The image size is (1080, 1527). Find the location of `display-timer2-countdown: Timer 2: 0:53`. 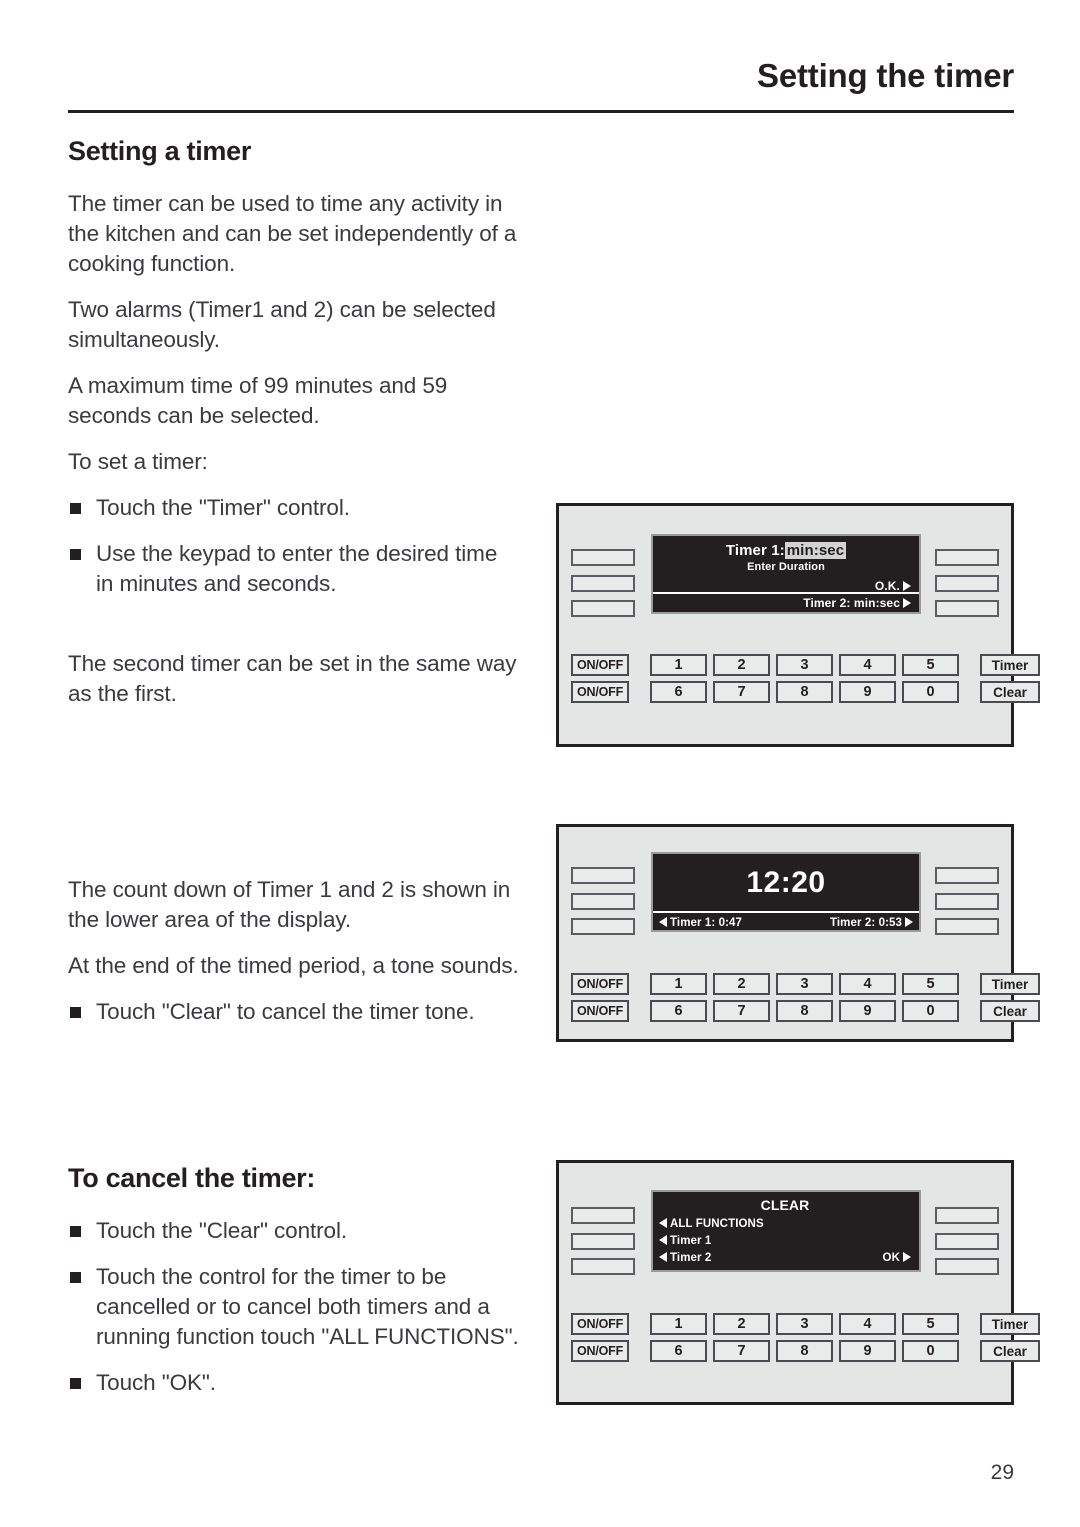

display-timer2-countdown: Timer 2: 0:53 is located at coordinates (871, 922).